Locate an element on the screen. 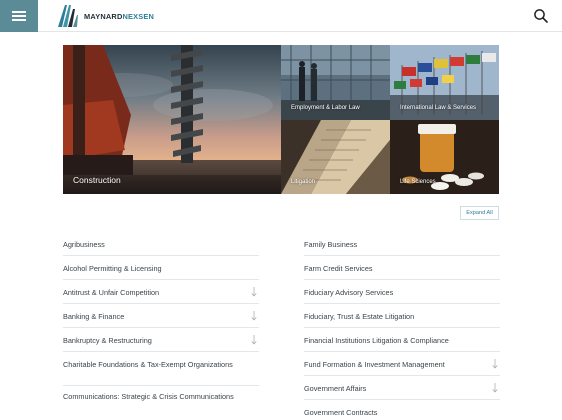  list-item-label: Government Contracts is located at coordinates (341, 412).